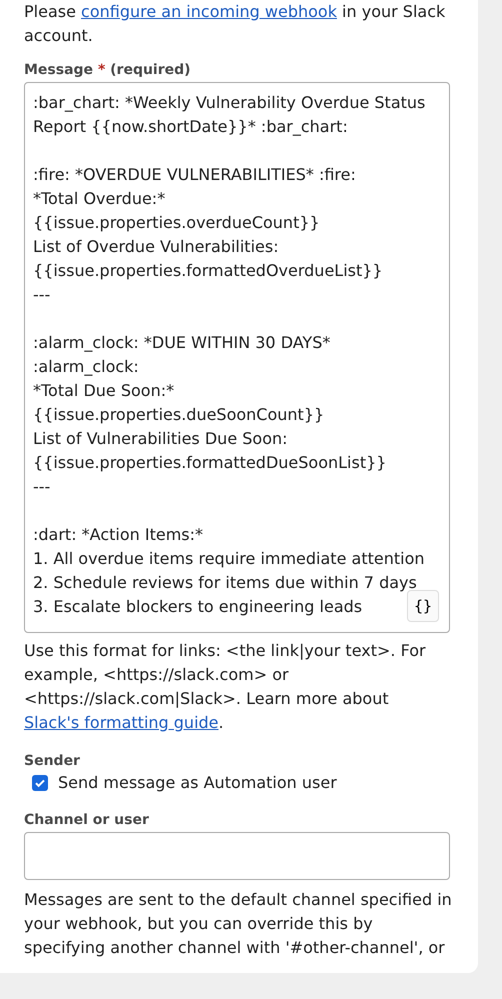 Image resolution: width=502 pixels, height=999 pixels. I want to click on channel-input, so click(237, 856).